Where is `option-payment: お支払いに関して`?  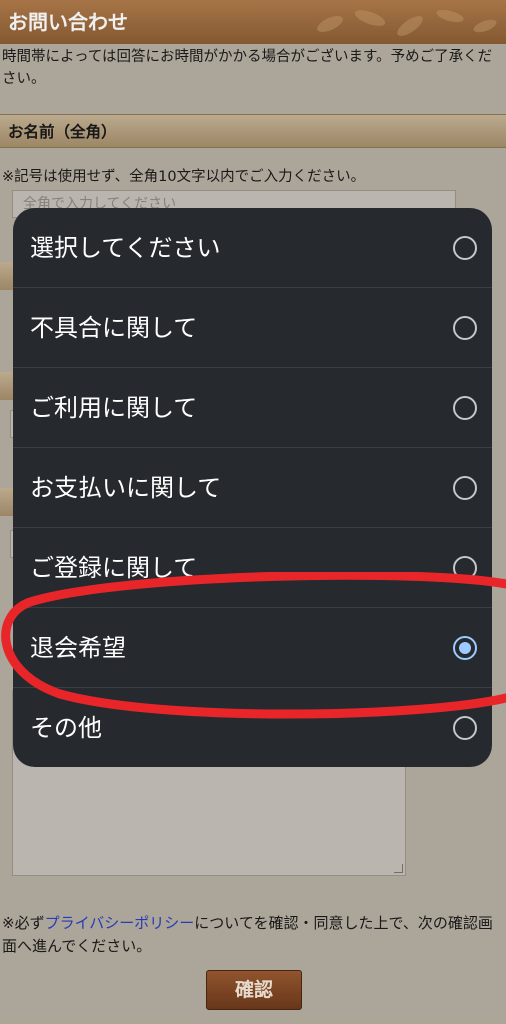 option-payment: お支払いに関して is located at coordinates (252, 488).